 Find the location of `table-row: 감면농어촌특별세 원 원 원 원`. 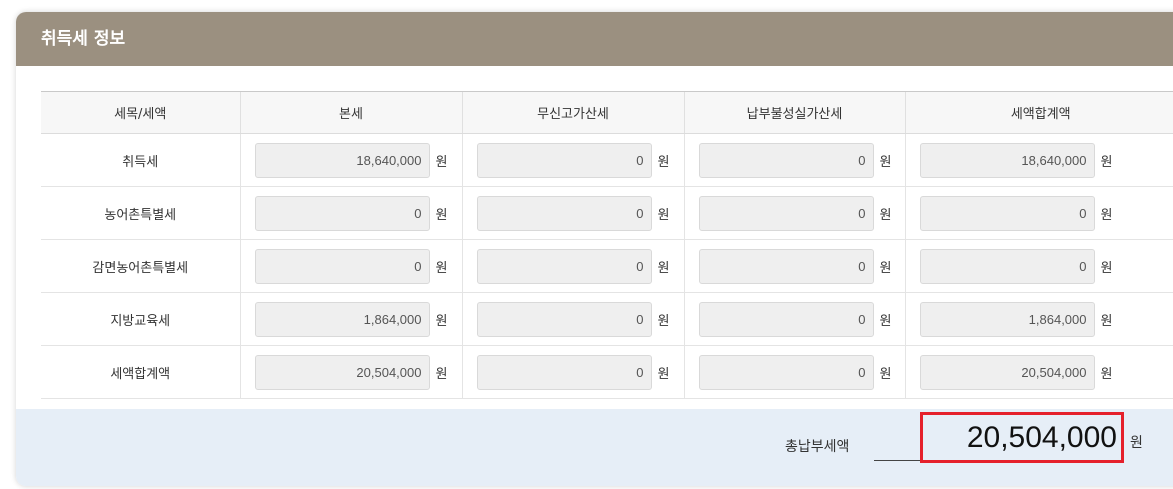

table-row: 감면농어촌특별세 원 원 원 원 is located at coordinates (607, 266).